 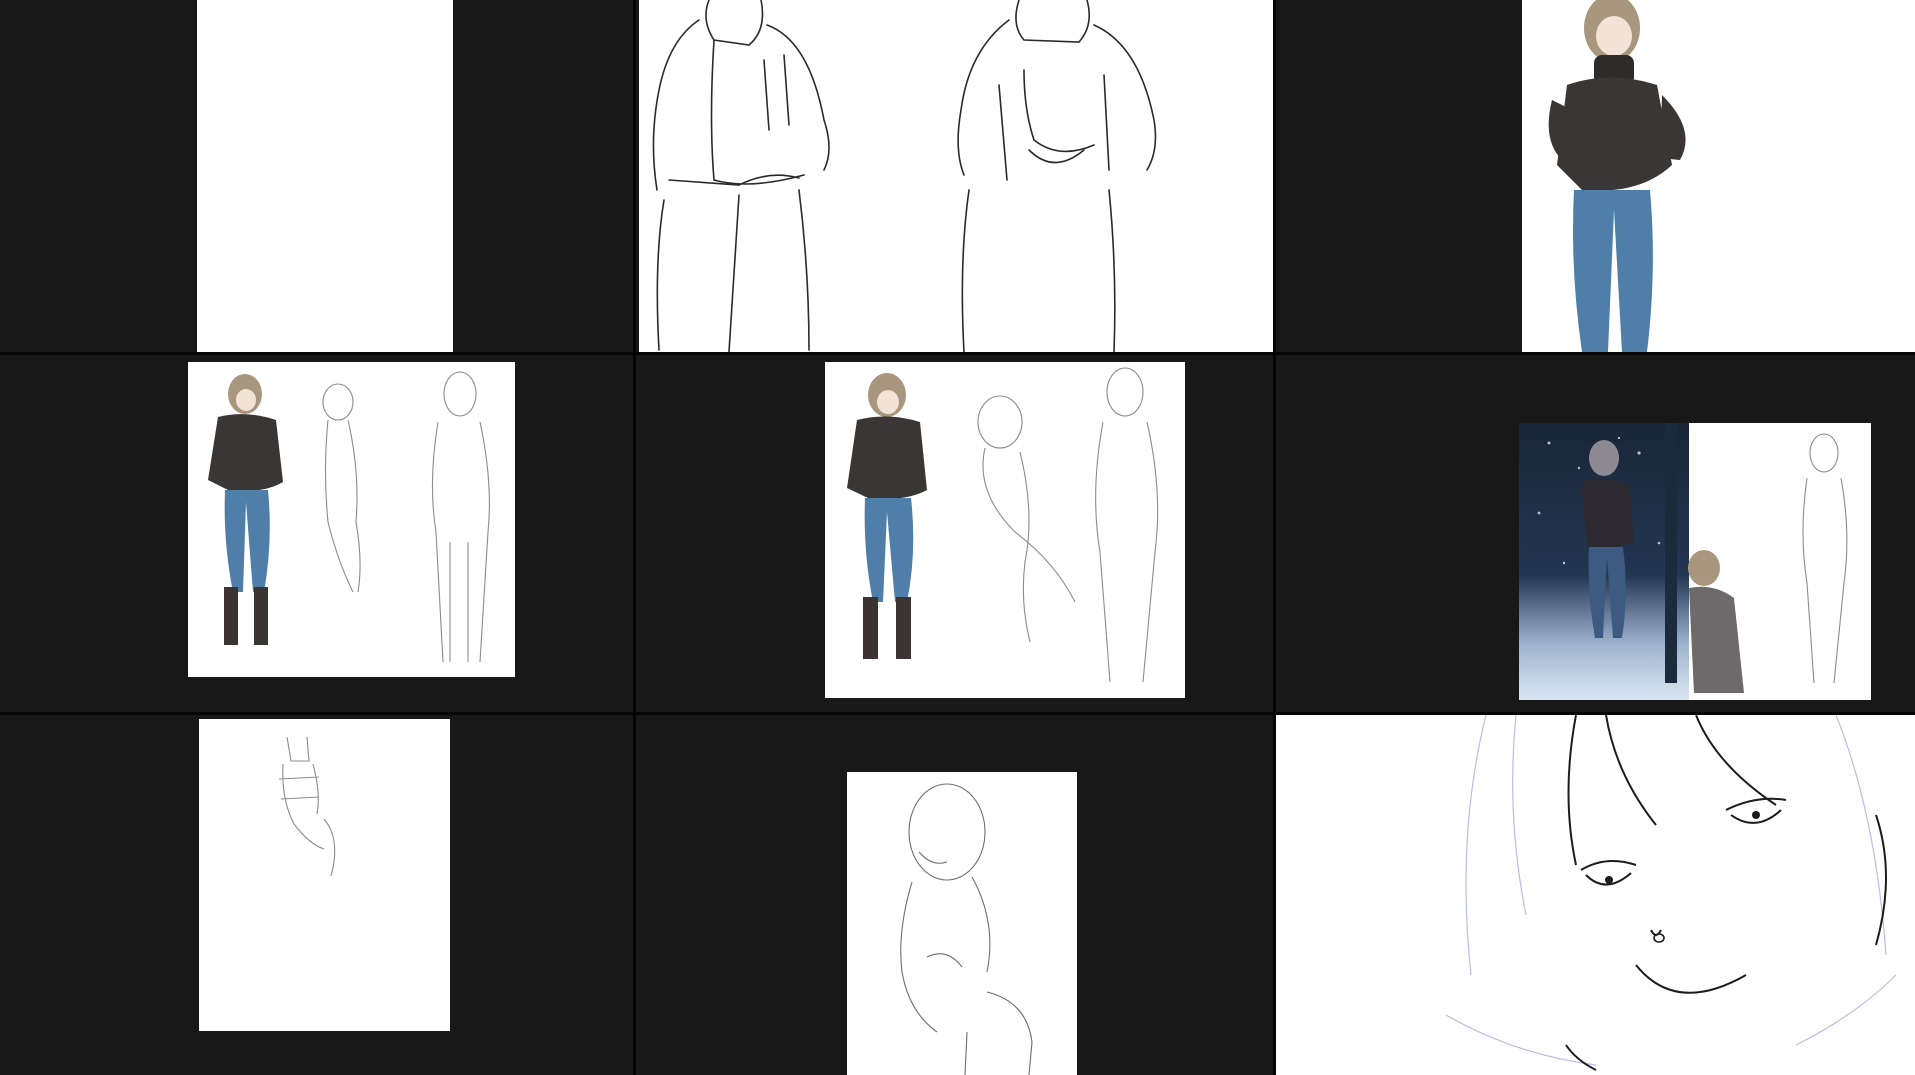 I want to click on lineart-canvas, so click(x=956, y=176).